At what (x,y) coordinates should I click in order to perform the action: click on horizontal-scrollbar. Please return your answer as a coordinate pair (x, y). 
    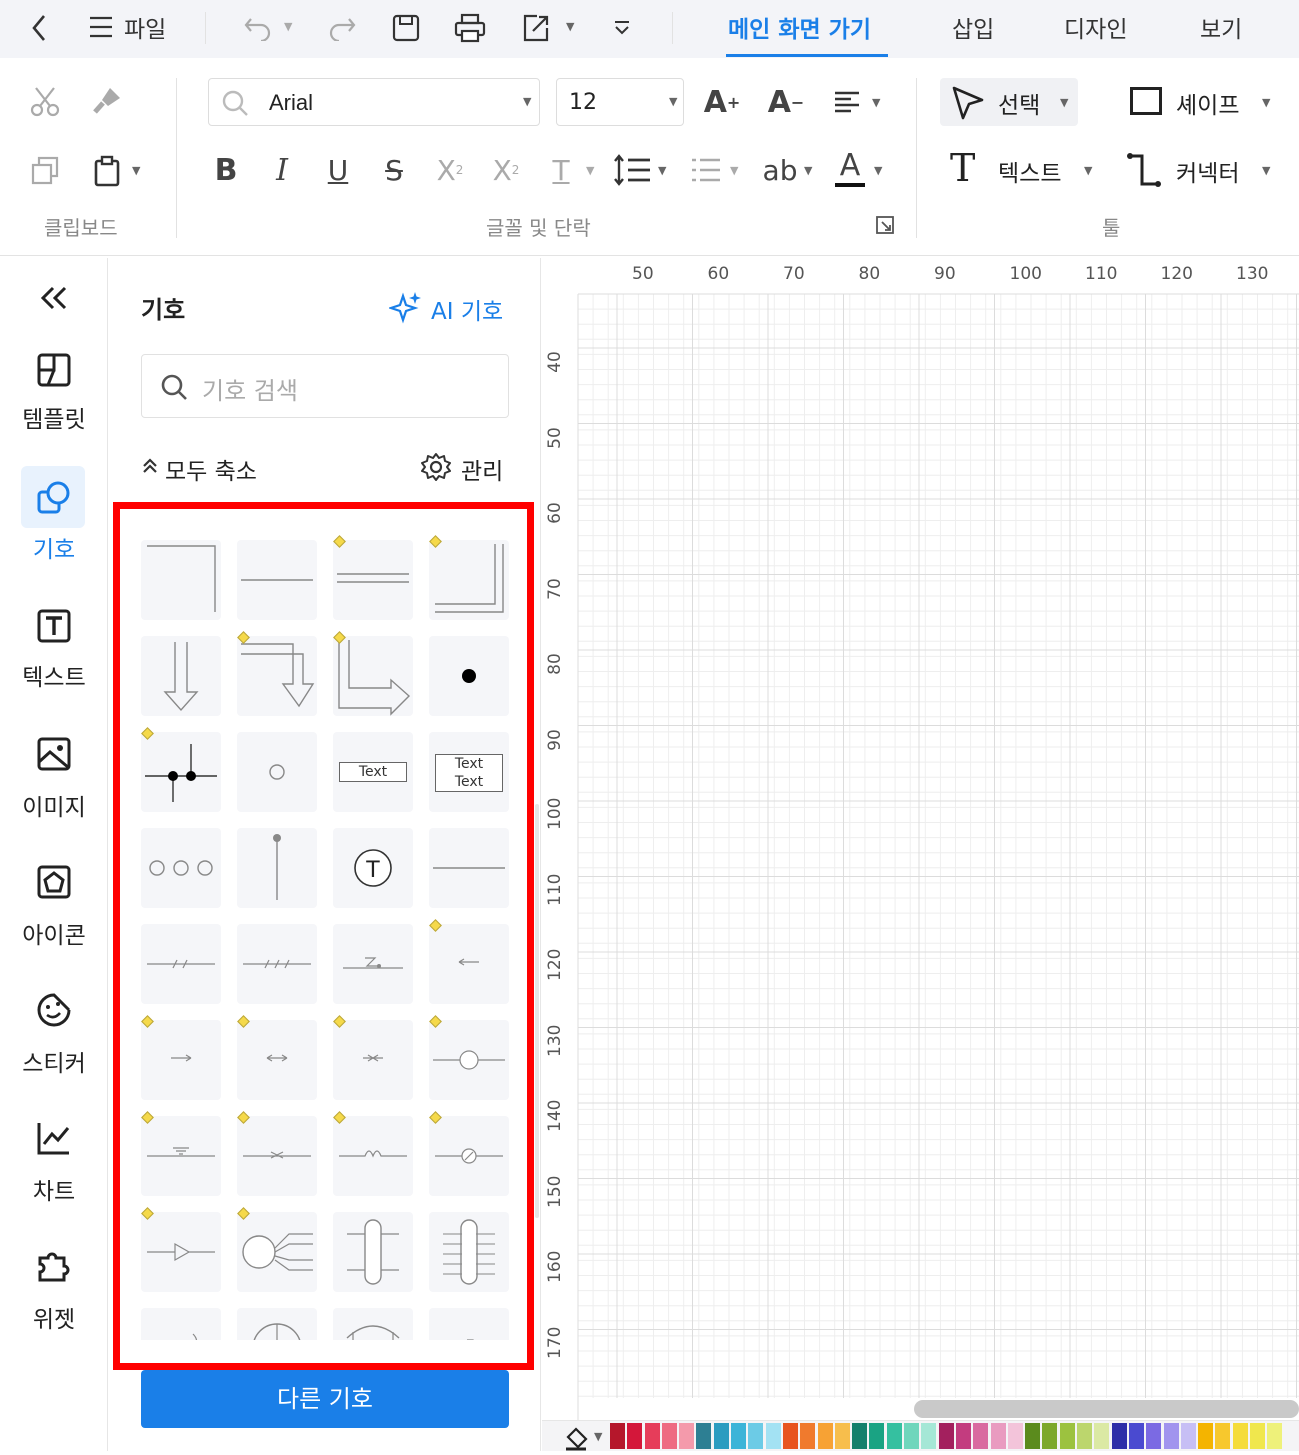
    Looking at the image, I should click on (1106, 1409).